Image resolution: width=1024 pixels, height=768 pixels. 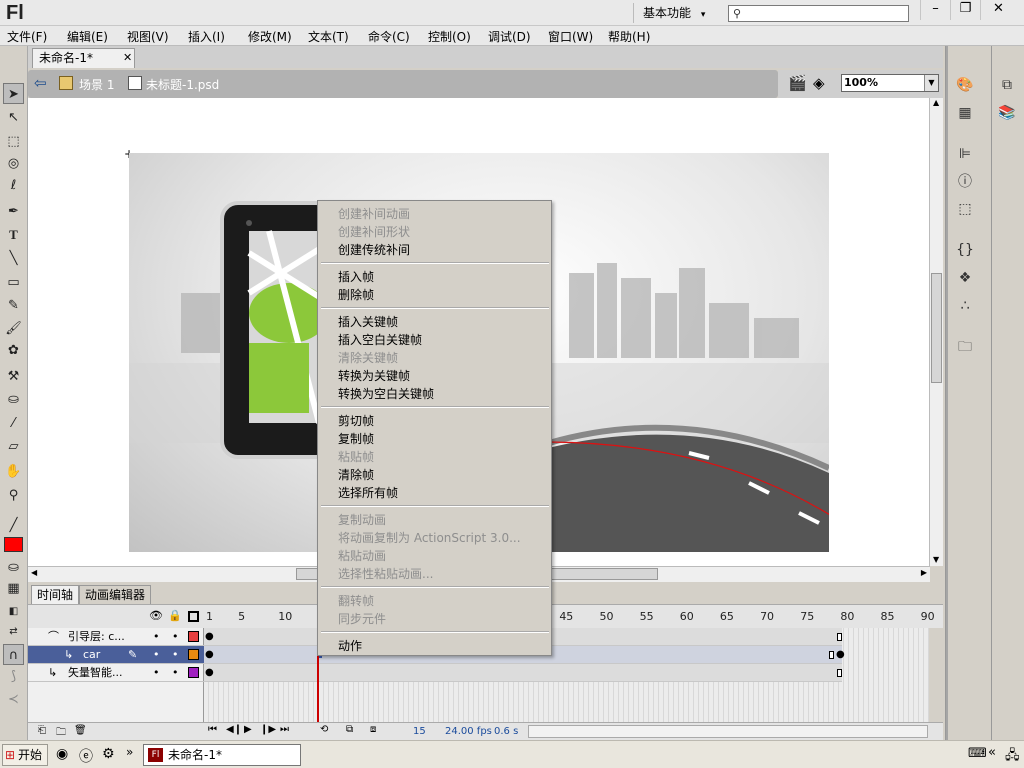 What do you see at coordinates (570, 36) in the screenshot?
I see `menu-window: 窗口(W)` at bounding box center [570, 36].